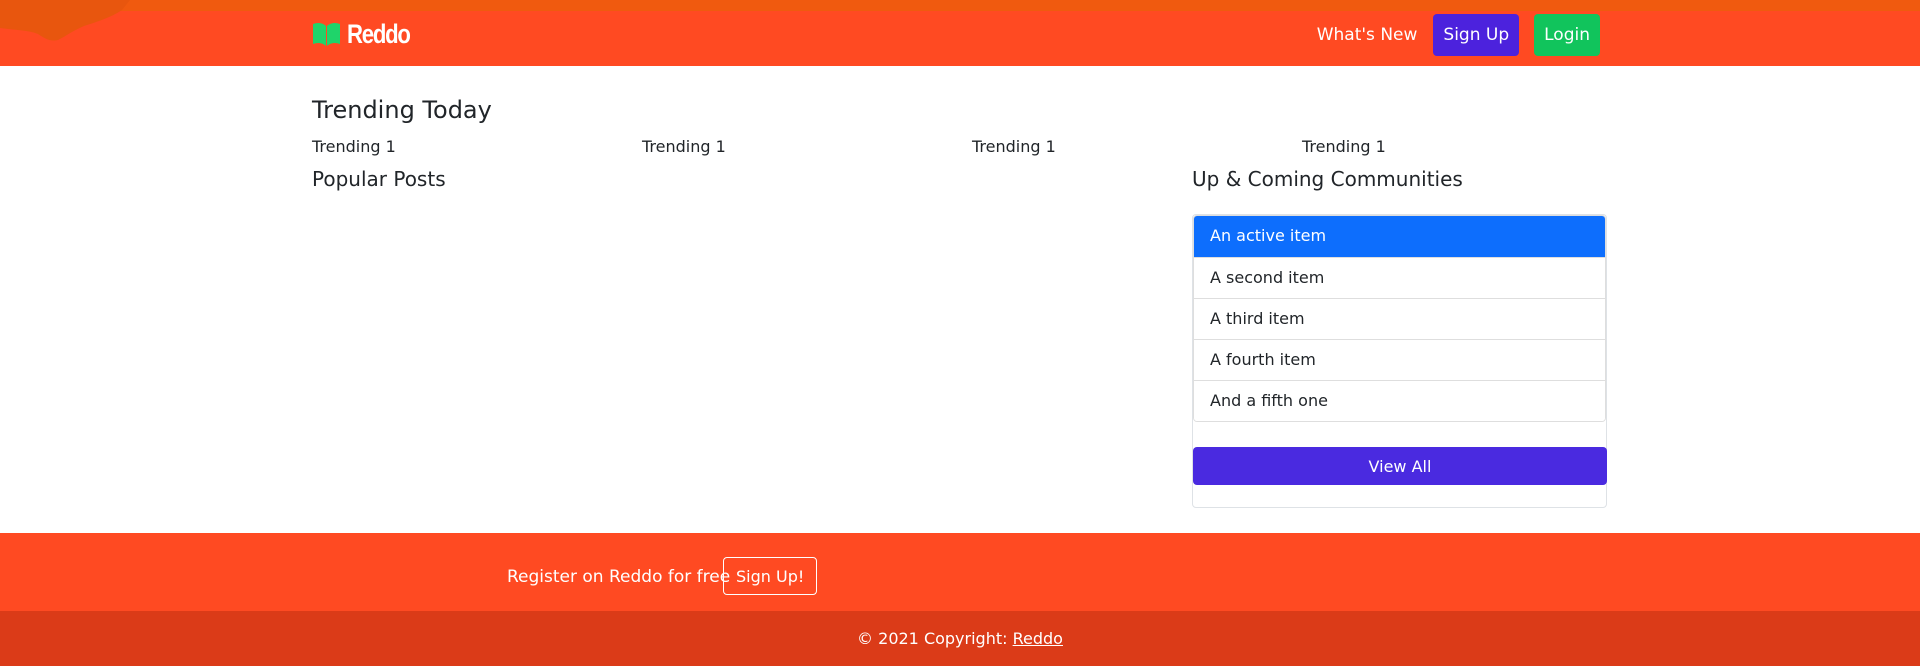 This screenshot has height=666, width=1920. I want to click on community-item: A third item, so click(1399, 318).